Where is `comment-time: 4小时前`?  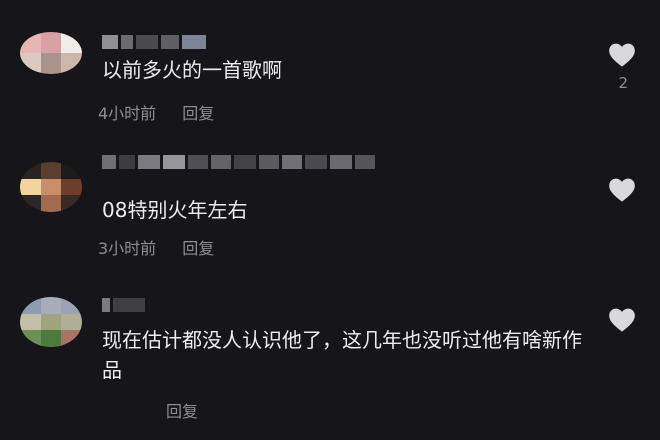 comment-time: 4小时前 is located at coordinates (127, 113).